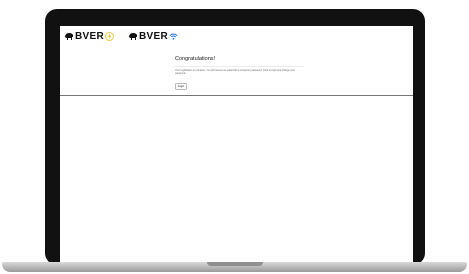 The image size is (469, 274). I want to click on laptop-notch, so click(235, 264).